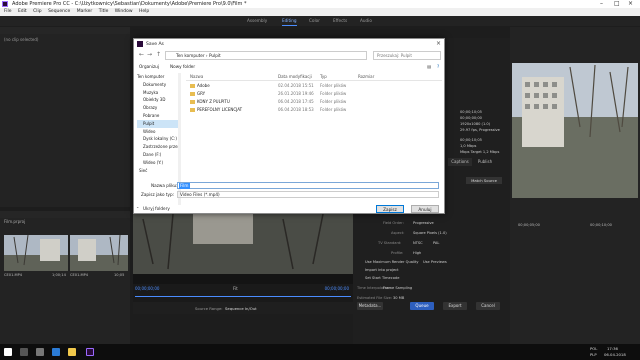 The image size is (640, 360). Describe the element at coordinates (314, 21) in the screenshot. I see `workspace-color: Color` at that location.